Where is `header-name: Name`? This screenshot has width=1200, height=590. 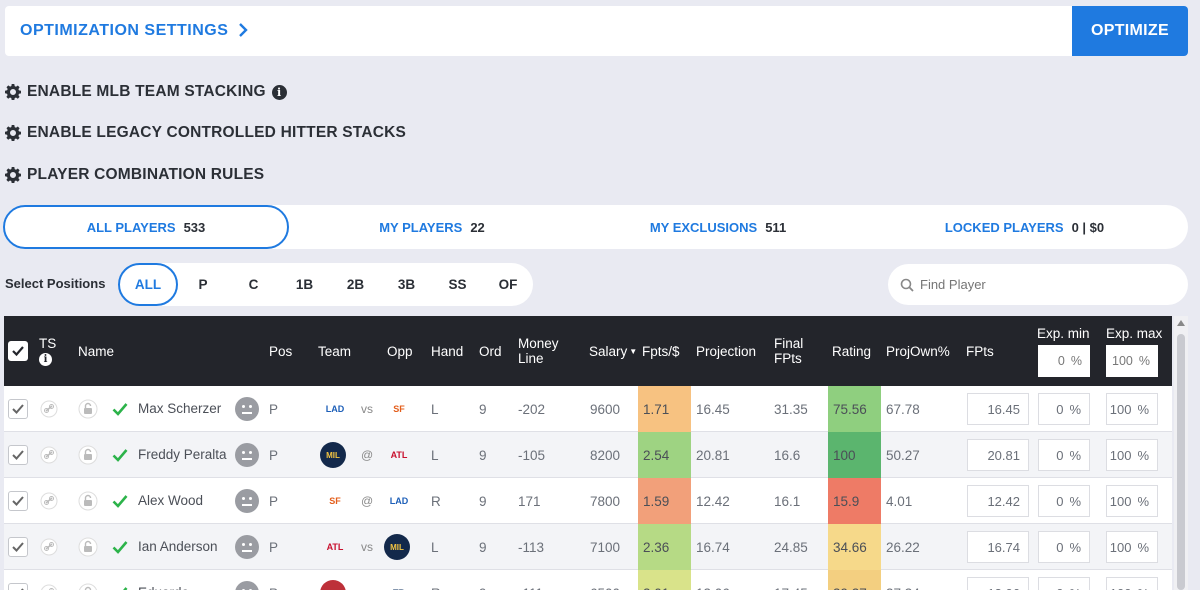 header-name: Name is located at coordinates (96, 351).